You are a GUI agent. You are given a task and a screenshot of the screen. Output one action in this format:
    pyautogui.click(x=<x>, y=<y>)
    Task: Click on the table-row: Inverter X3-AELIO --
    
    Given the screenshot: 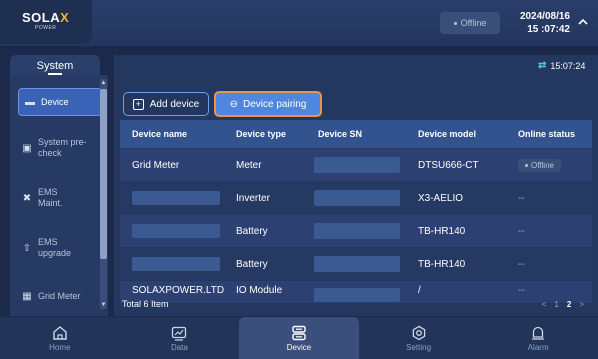 What is the action you would take?
    pyautogui.click(x=356, y=198)
    